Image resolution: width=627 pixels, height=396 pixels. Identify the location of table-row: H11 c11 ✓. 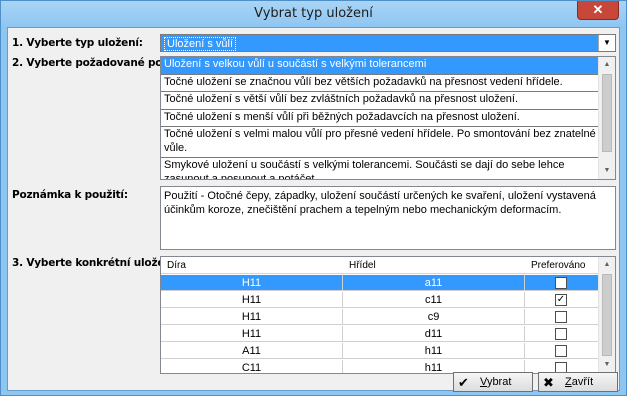
(380, 300).